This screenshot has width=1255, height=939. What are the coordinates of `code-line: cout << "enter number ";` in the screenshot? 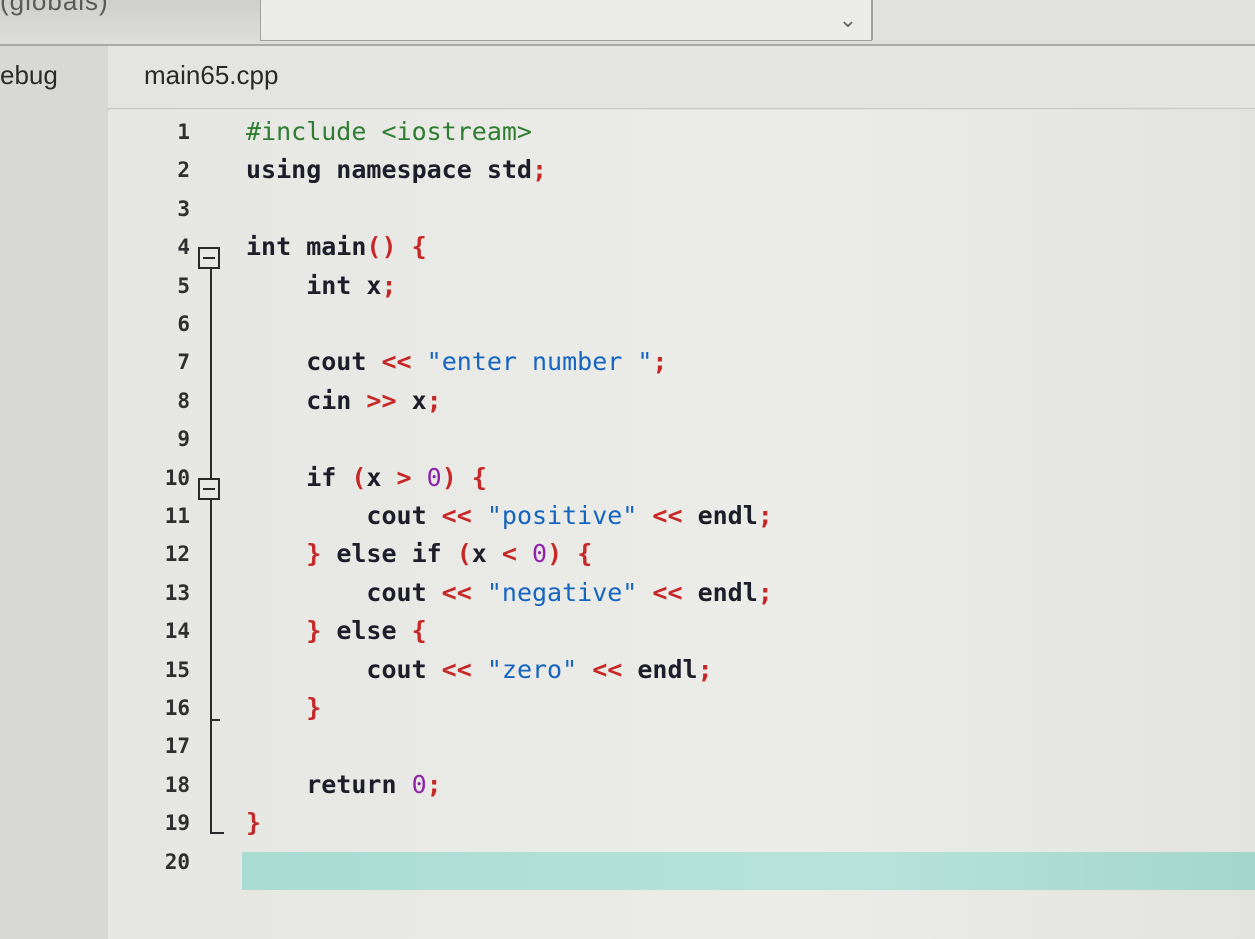 It's located at (456, 364).